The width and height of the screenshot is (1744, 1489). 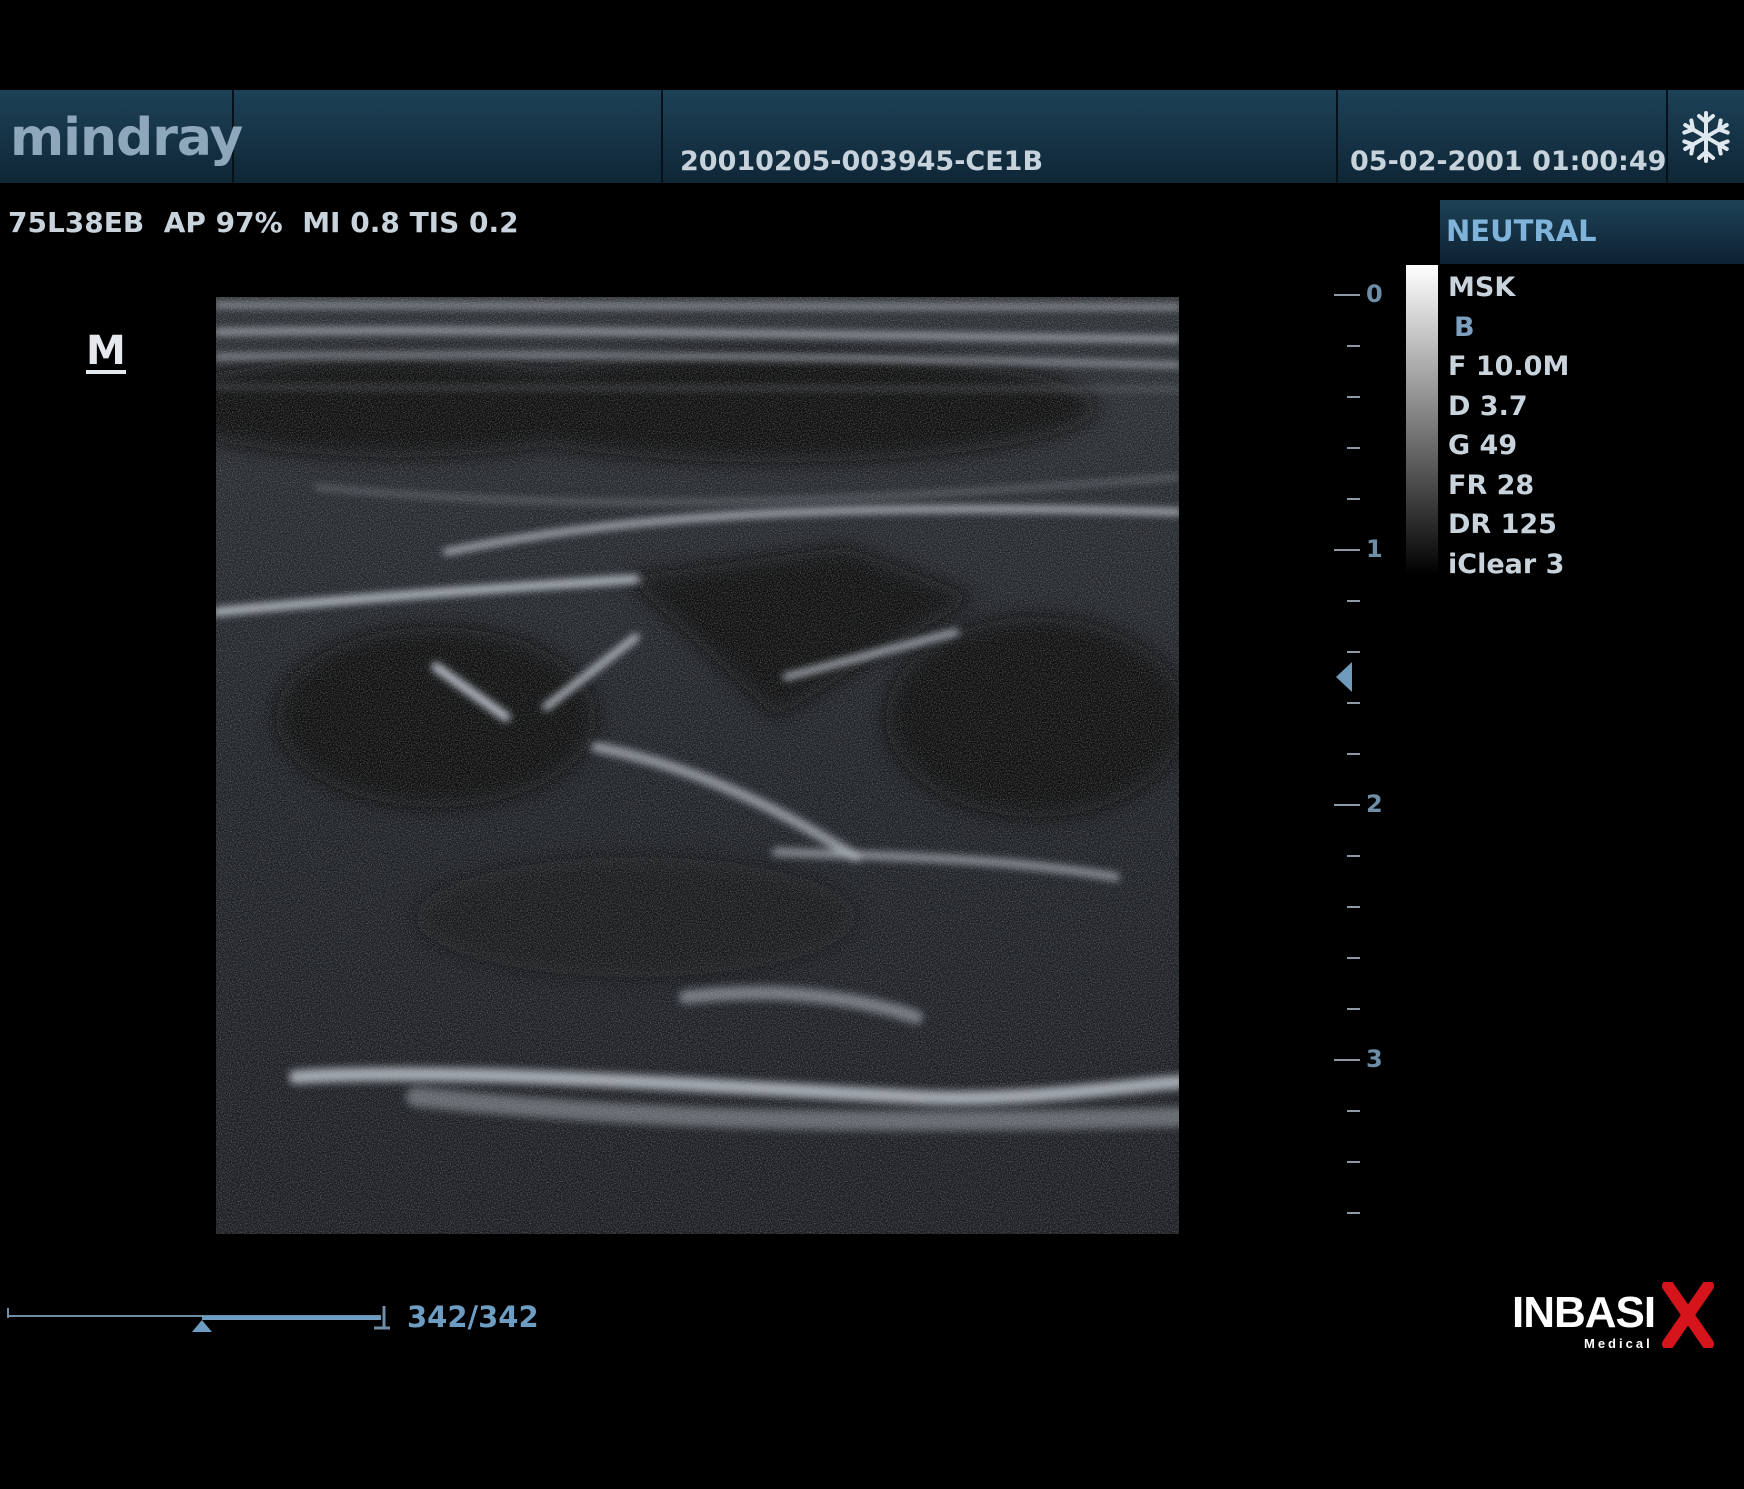 I want to click on focus-marker-icon, so click(x=1345, y=677).